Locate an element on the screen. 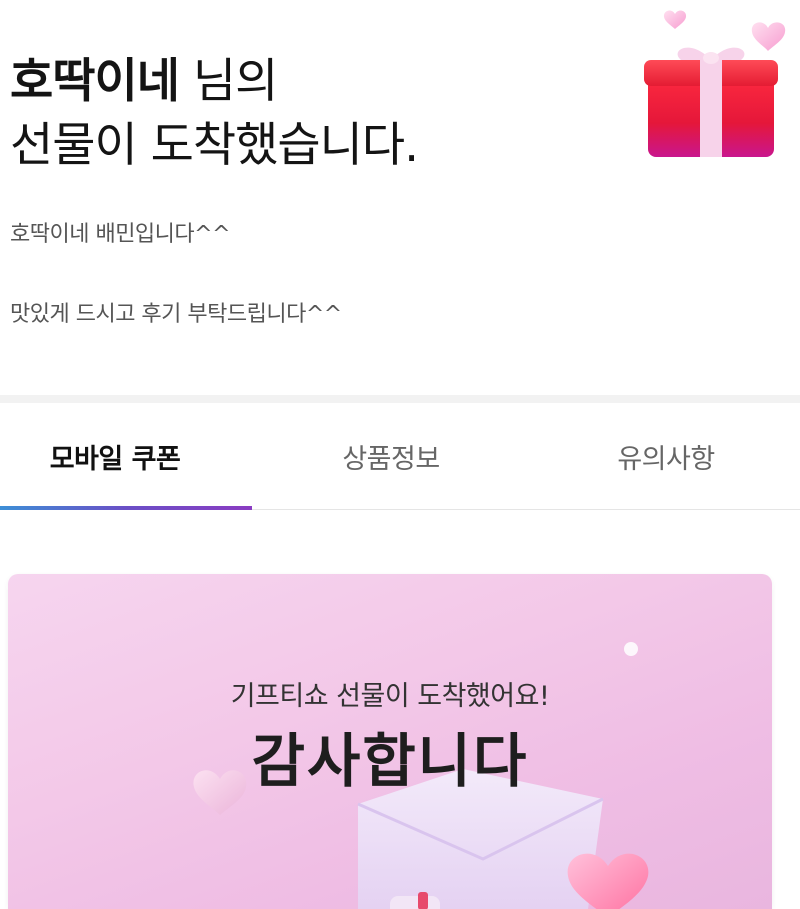 The width and height of the screenshot is (800, 909). section-divider is located at coordinates (400, 399).